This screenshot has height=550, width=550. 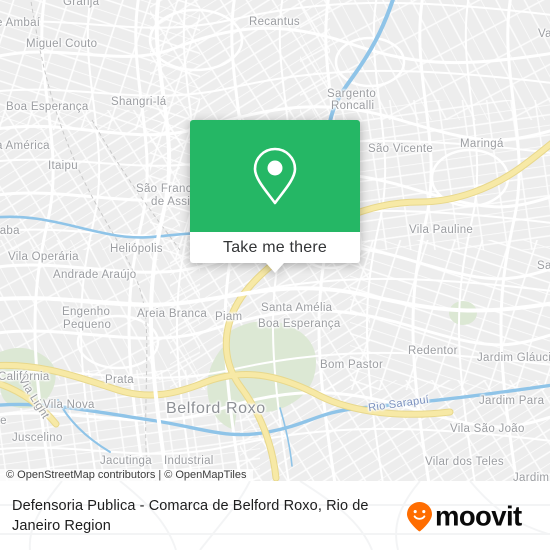 I want to click on attribution-tiles-link: © OpenMapTiles, so click(x=205, y=475).